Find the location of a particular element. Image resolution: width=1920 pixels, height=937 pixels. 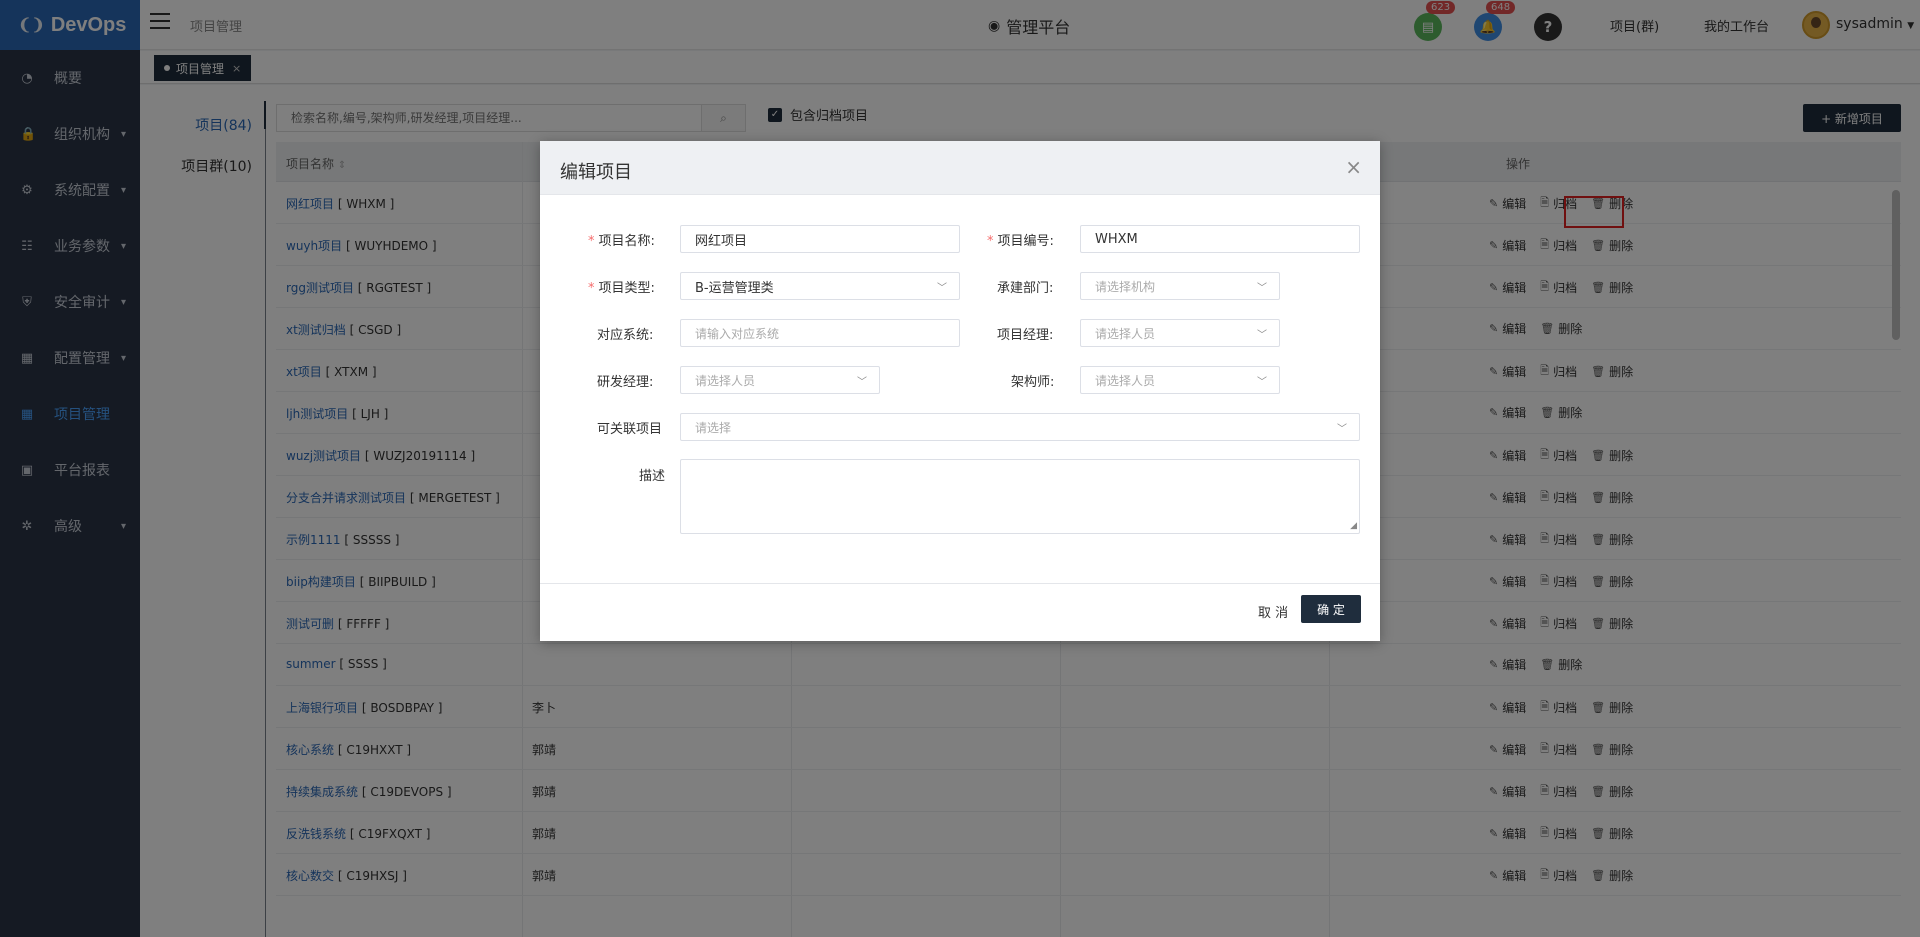

system-input: 请输入对应系统 is located at coordinates (820, 333).